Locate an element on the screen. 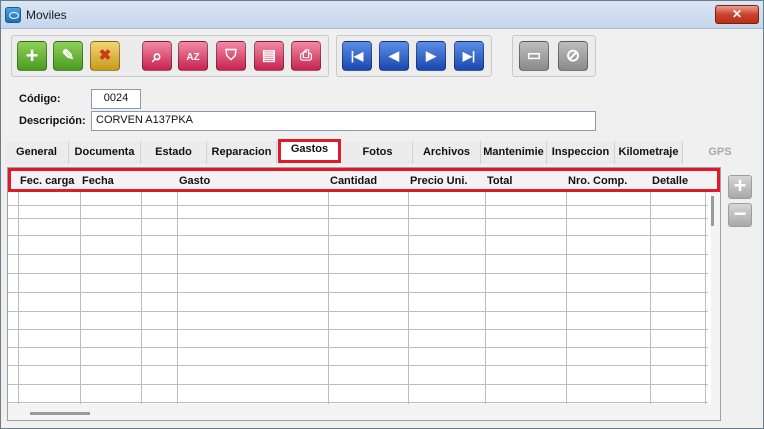  arrow-left-icon: ◀ is located at coordinates (394, 55).